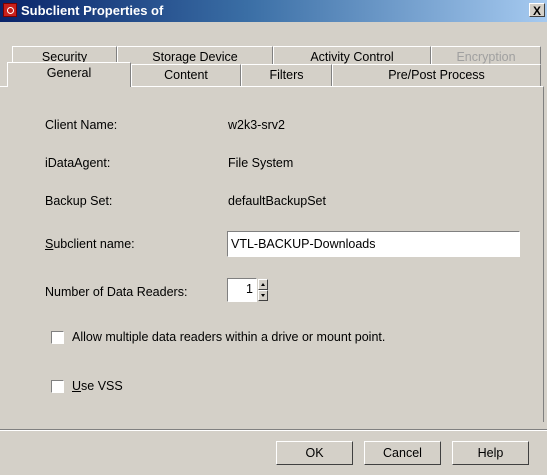  What do you see at coordinates (314, 453) in the screenshot?
I see `ok-button: OK` at bounding box center [314, 453].